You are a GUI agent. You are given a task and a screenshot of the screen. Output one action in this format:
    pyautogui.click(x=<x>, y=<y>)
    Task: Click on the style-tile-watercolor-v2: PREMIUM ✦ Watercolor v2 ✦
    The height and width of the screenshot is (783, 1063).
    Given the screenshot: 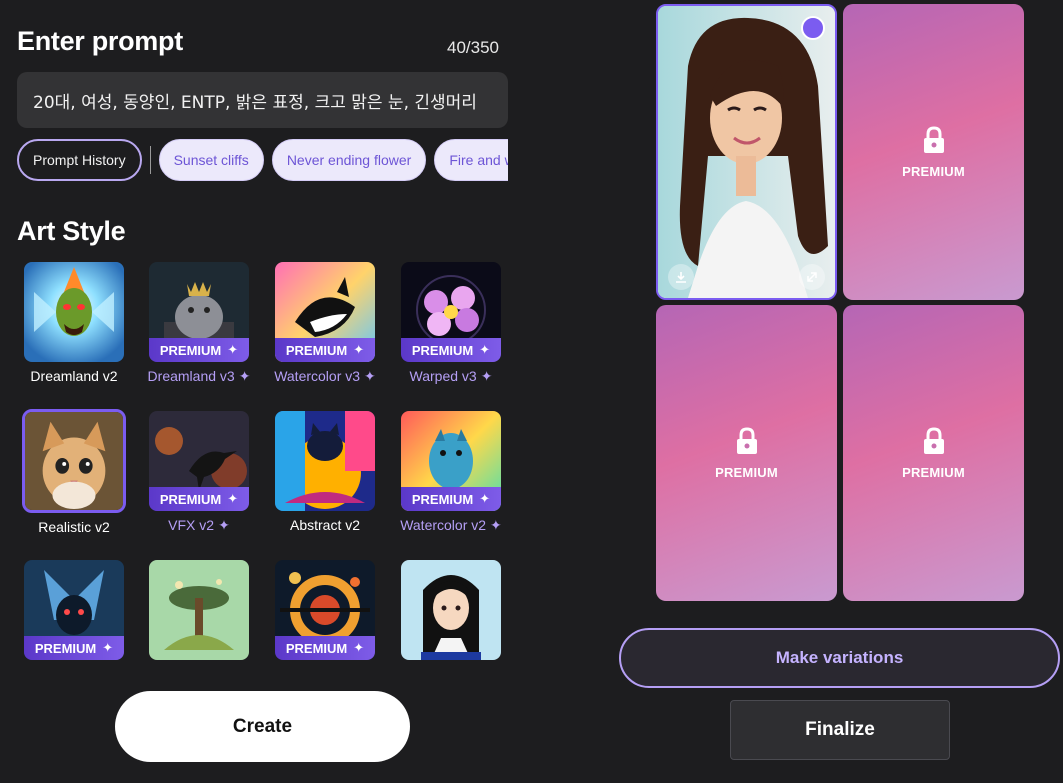 What is the action you would take?
    pyautogui.click(x=451, y=472)
    